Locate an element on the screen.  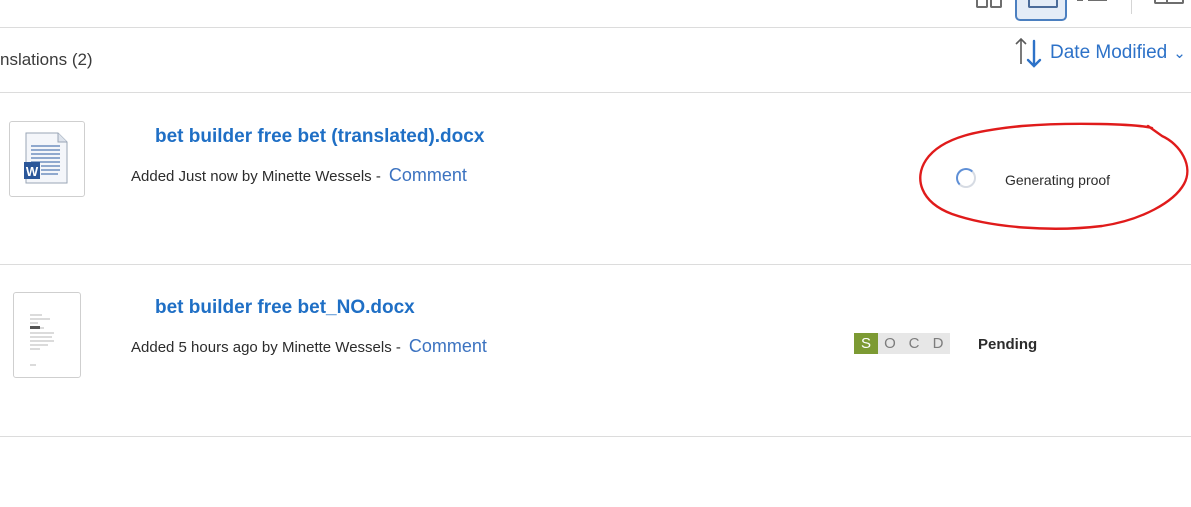
toolbar-divider is located at coordinates (1131, 7).